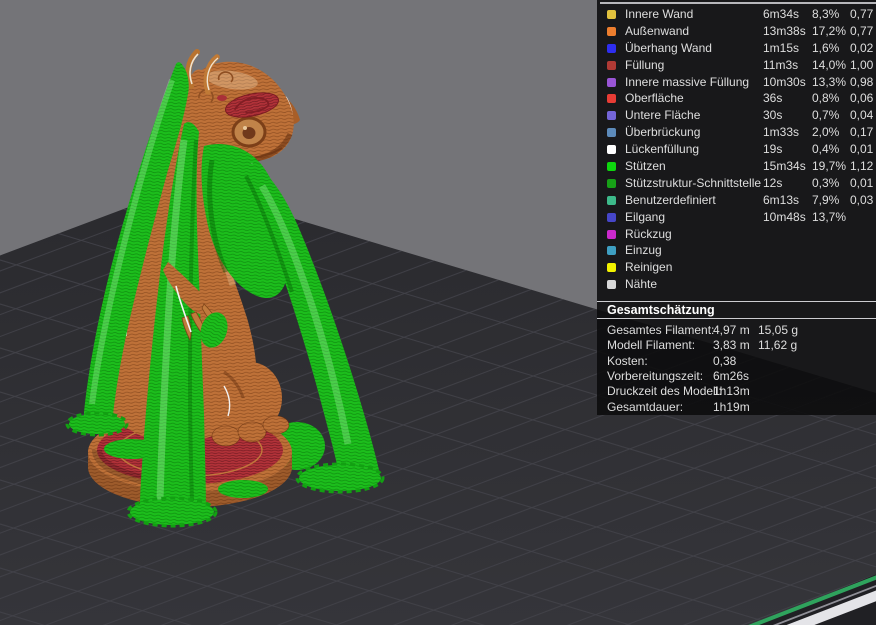 Image resolution: width=876 pixels, height=625 pixels. Describe the element at coordinates (863, 166) in the screenshot. I see `feature-length: 1,12 m` at that location.